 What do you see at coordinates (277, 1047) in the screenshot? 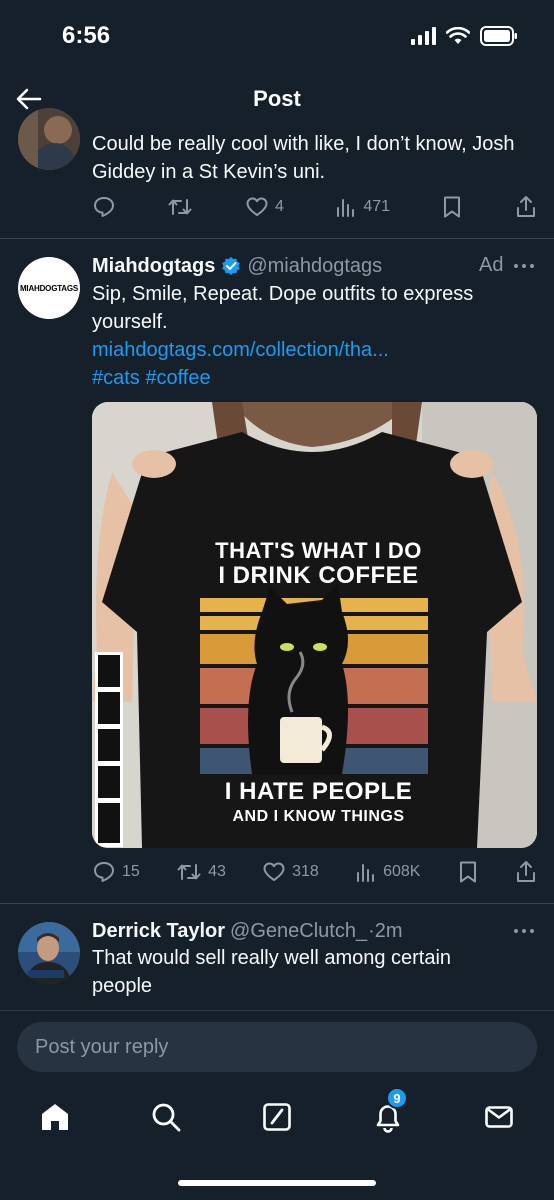
I see `reply-input: Post your reply` at bounding box center [277, 1047].